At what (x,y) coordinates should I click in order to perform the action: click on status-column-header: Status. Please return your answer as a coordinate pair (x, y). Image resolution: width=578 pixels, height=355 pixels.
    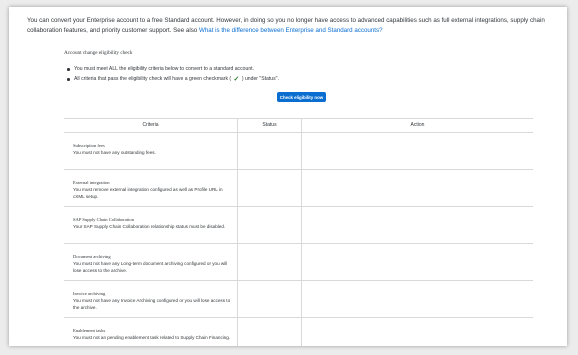
    Looking at the image, I should click on (270, 125).